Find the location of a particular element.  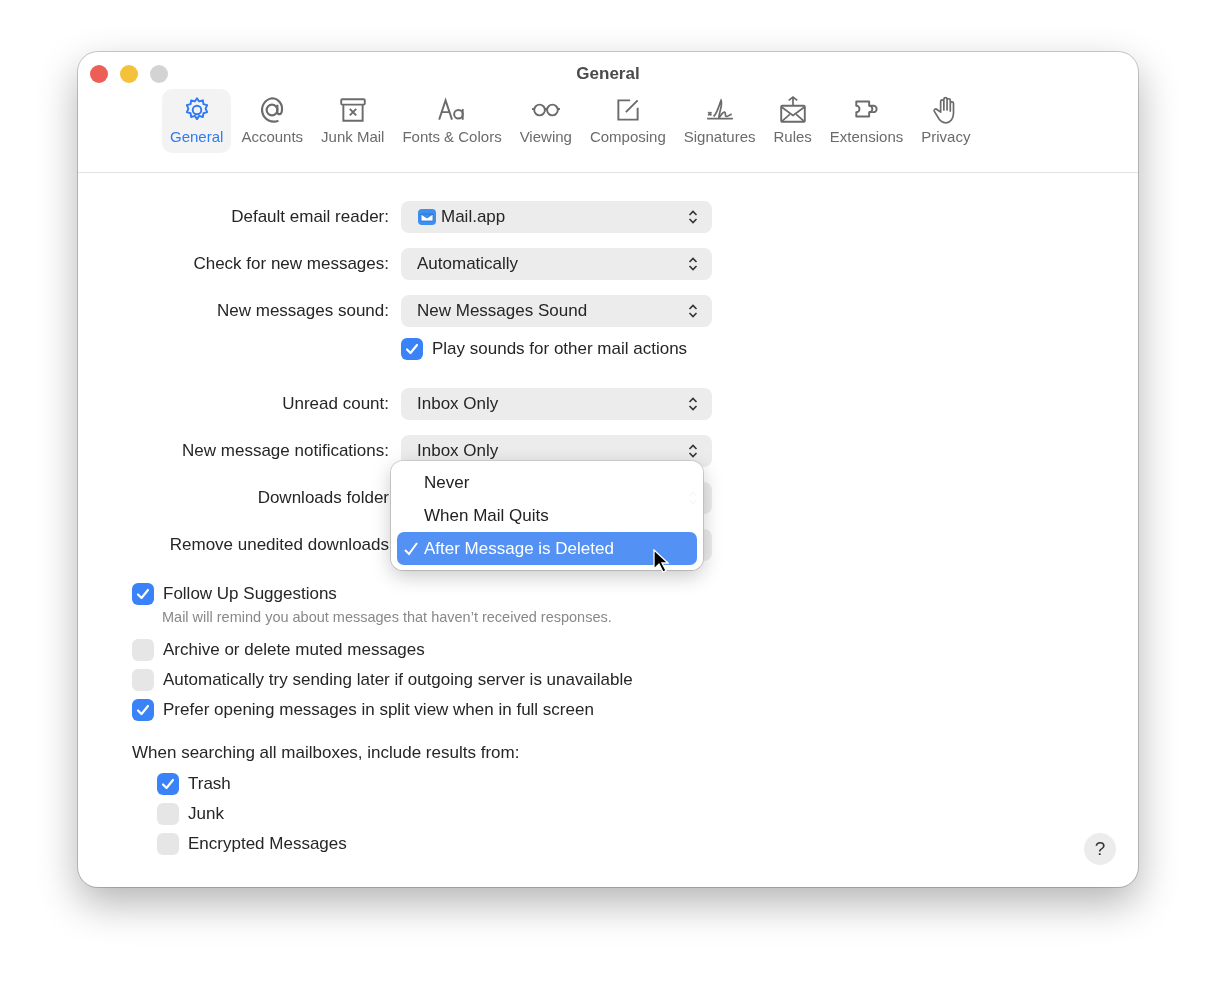

mail-app-icon is located at coordinates (427, 217).